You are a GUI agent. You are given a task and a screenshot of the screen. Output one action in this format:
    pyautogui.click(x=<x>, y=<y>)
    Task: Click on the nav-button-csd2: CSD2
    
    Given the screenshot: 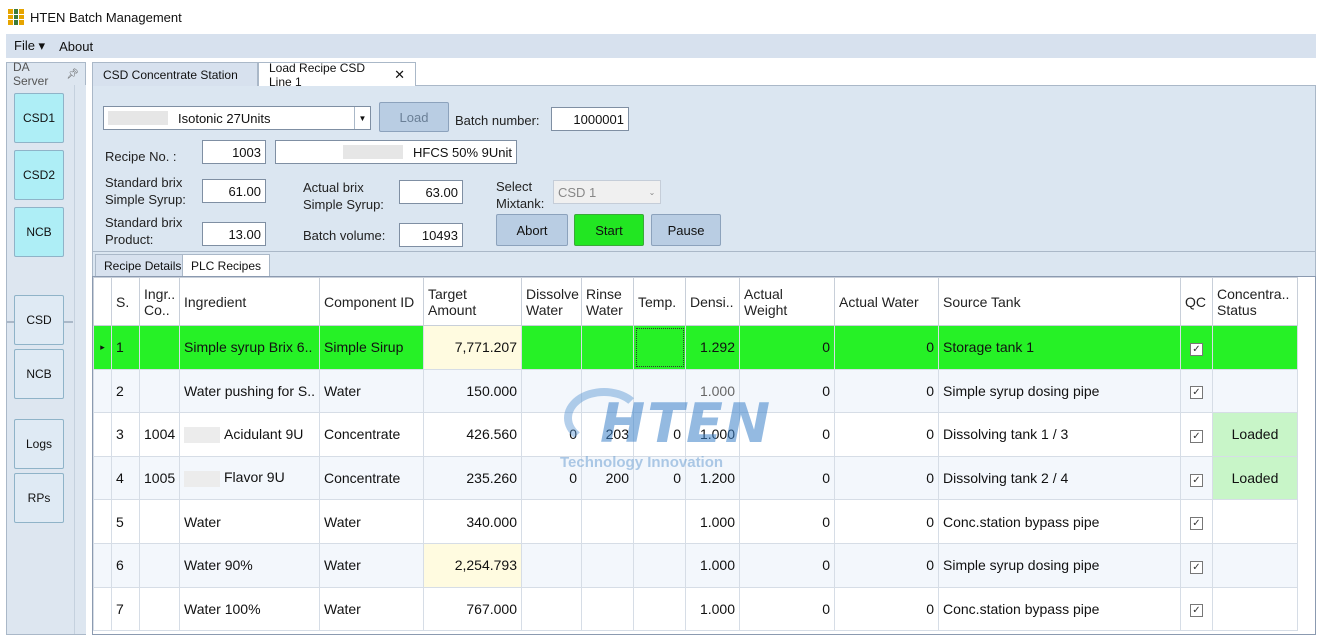 What is the action you would take?
    pyautogui.click(x=39, y=175)
    